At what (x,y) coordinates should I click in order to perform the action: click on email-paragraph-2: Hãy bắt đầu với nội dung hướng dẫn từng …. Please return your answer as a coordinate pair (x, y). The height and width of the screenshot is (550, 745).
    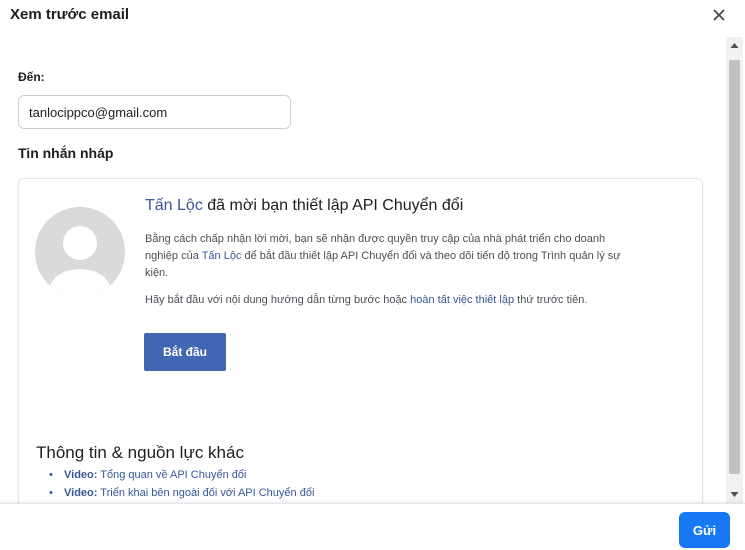
    Looking at the image, I should click on (405, 300).